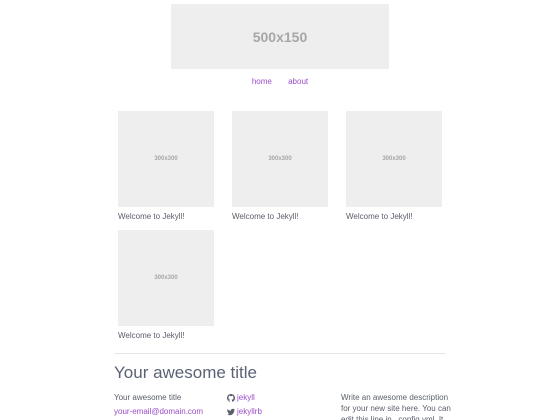  What do you see at coordinates (280, 81) in the screenshot?
I see `main-nav: home about` at bounding box center [280, 81].